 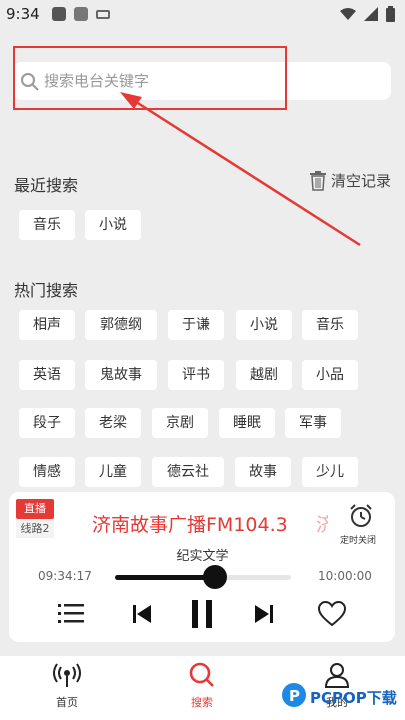 I want to click on station-title-marquee: 济, so click(x=322, y=525).